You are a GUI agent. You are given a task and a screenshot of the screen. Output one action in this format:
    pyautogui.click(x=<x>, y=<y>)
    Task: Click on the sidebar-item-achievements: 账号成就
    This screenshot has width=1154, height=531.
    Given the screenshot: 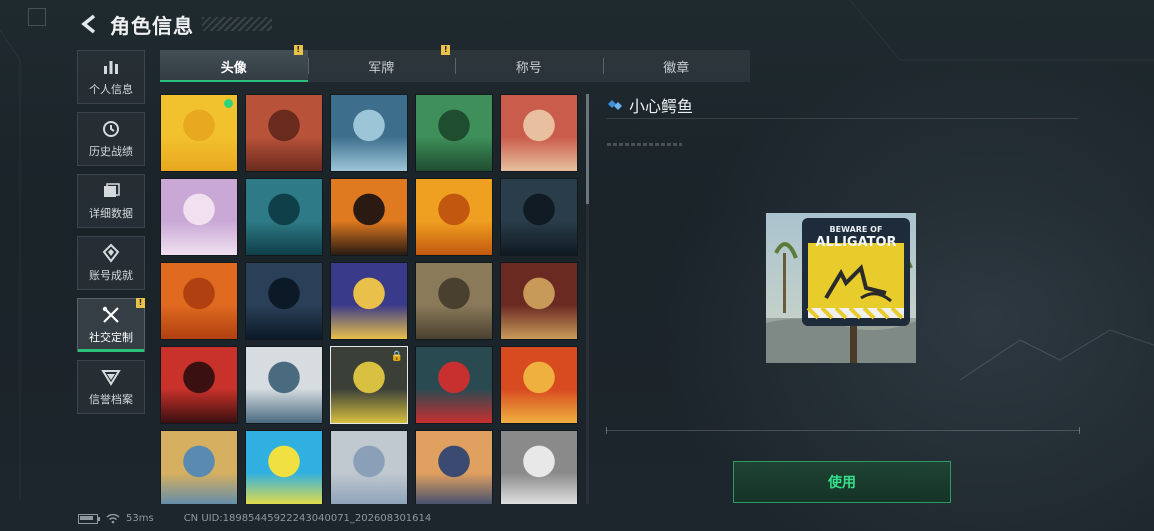 What is the action you would take?
    pyautogui.click(x=111, y=263)
    